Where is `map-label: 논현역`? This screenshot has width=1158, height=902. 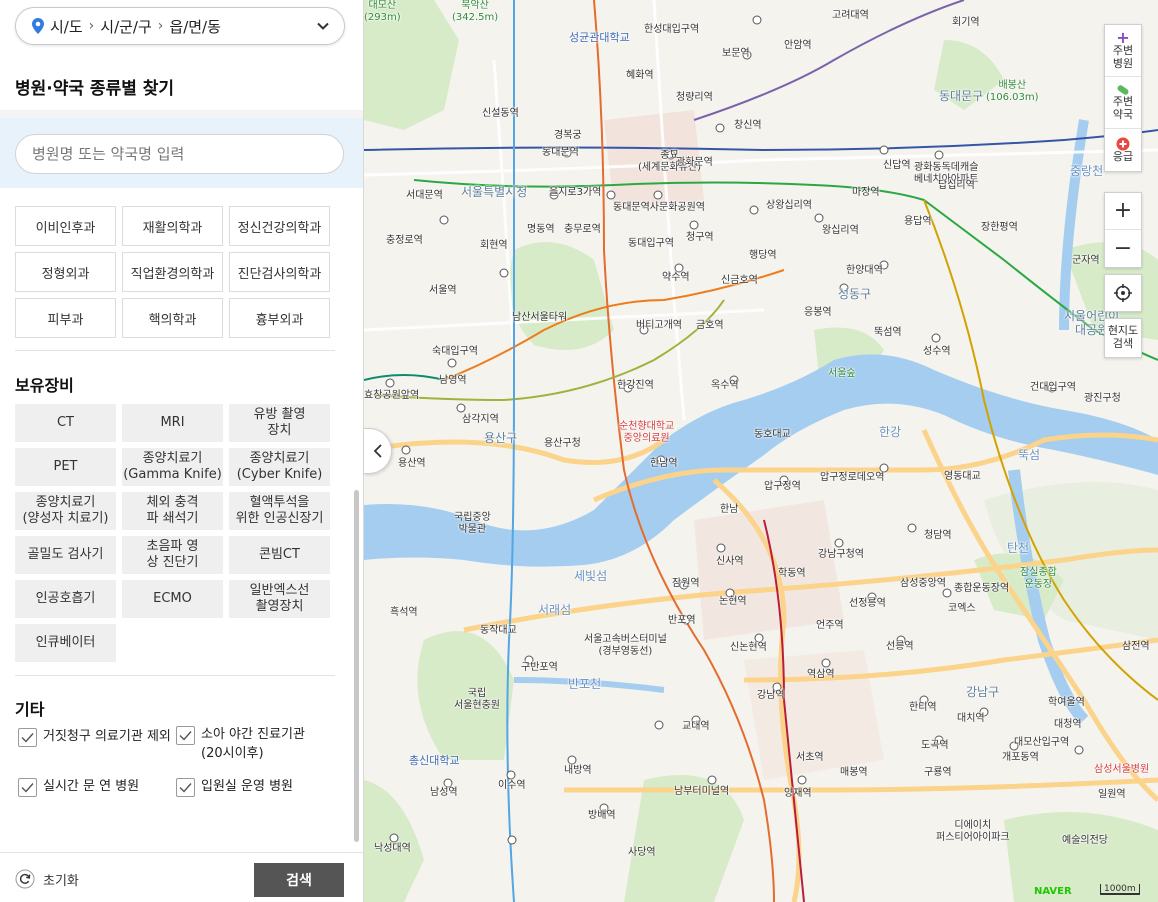 map-label: 논현역 is located at coordinates (733, 602).